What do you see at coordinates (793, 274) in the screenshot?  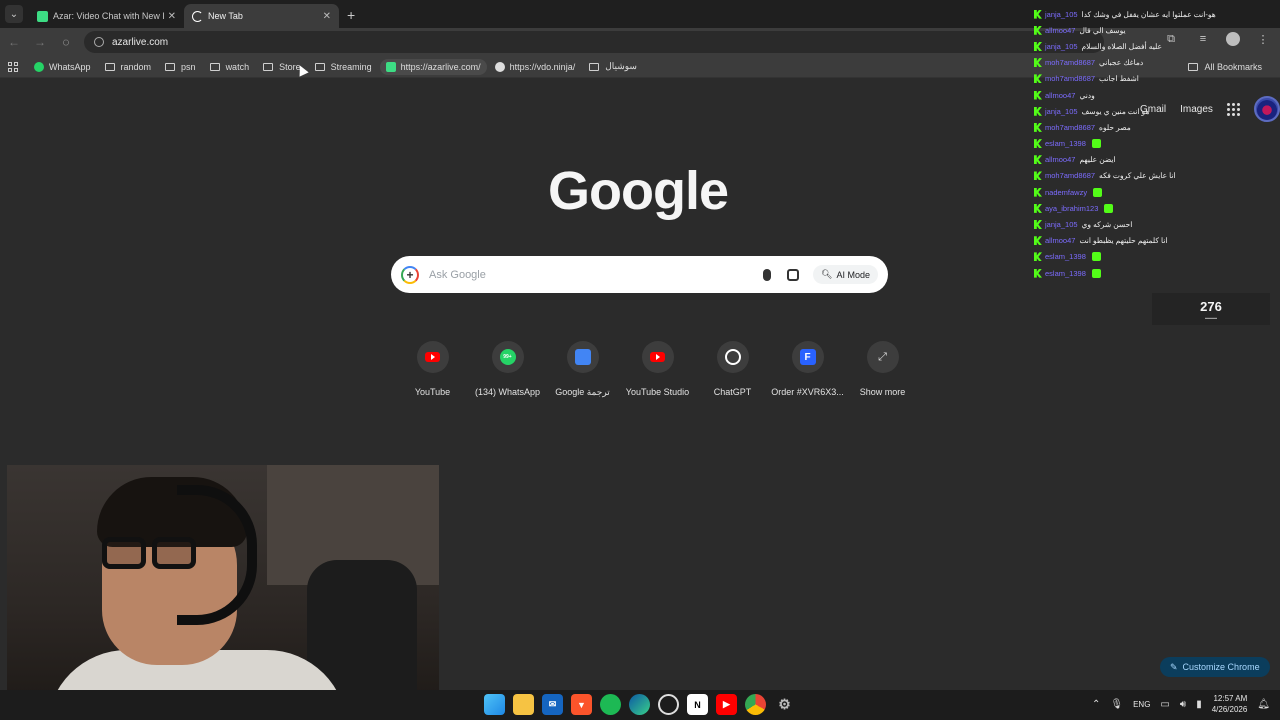 I see `google-lens-icon` at bounding box center [793, 274].